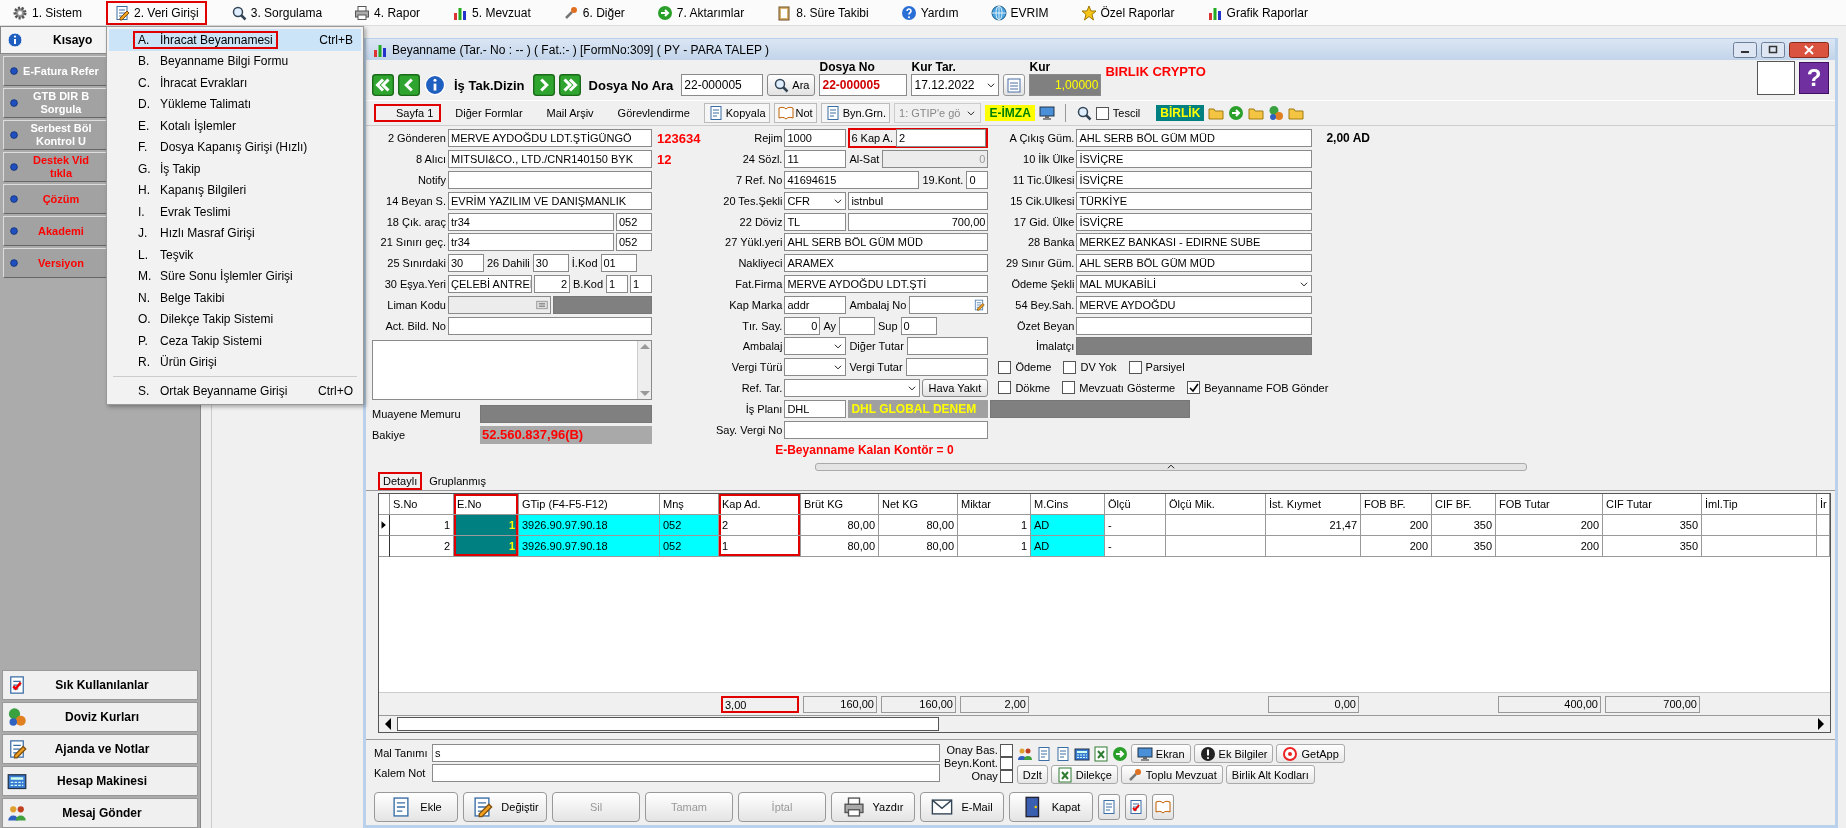 The width and height of the screenshot is (1846, 828). What do you see at coordinates (1194, 242) in the screenshot?
I see `text-field: MERKEZ BANKASI - EDIRNE SUBE` at bounding box center [1194, 242].